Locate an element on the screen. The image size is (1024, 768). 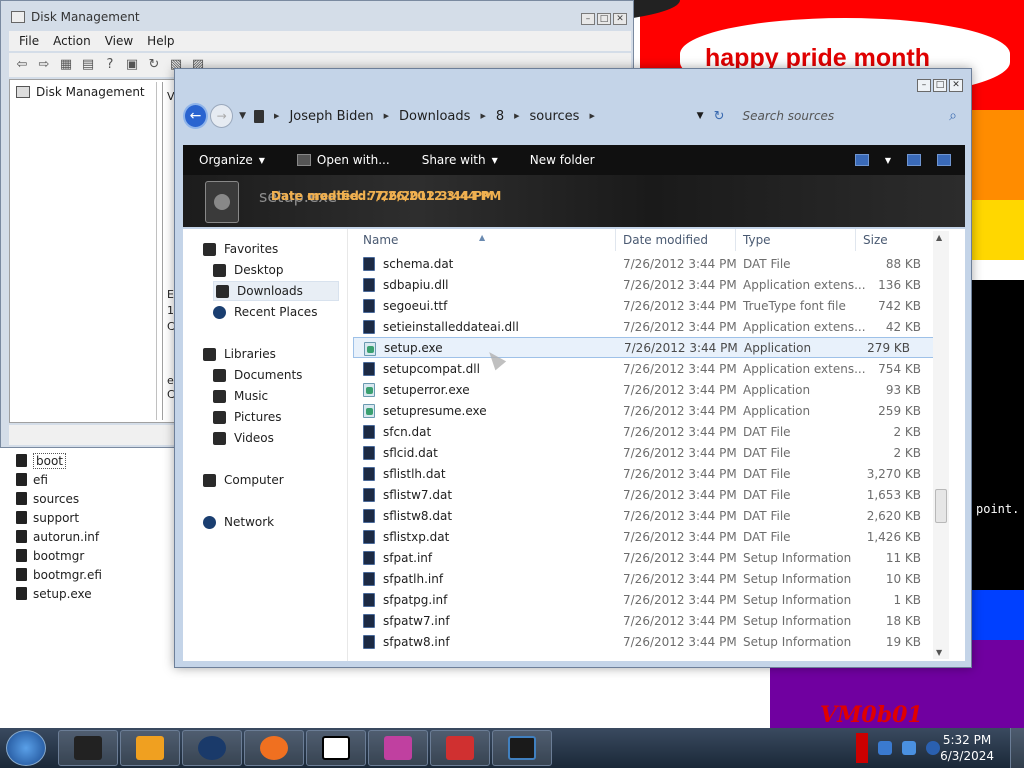
column-type-header: Type is located at coordinates (757, 240).